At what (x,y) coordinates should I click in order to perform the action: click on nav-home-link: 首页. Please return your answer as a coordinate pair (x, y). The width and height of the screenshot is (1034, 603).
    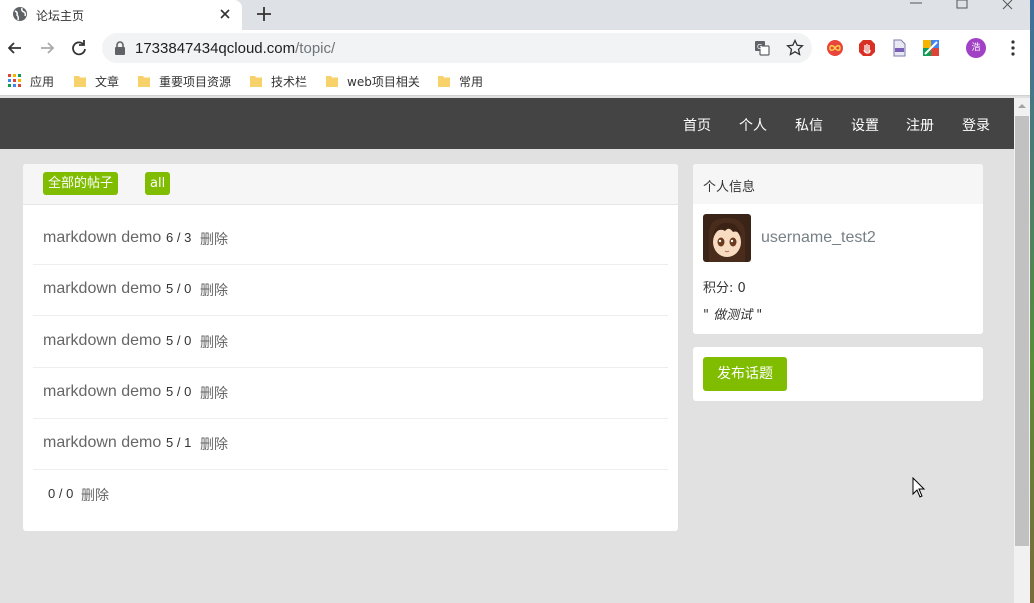
    Looking at the image, I should click on (697, 125).